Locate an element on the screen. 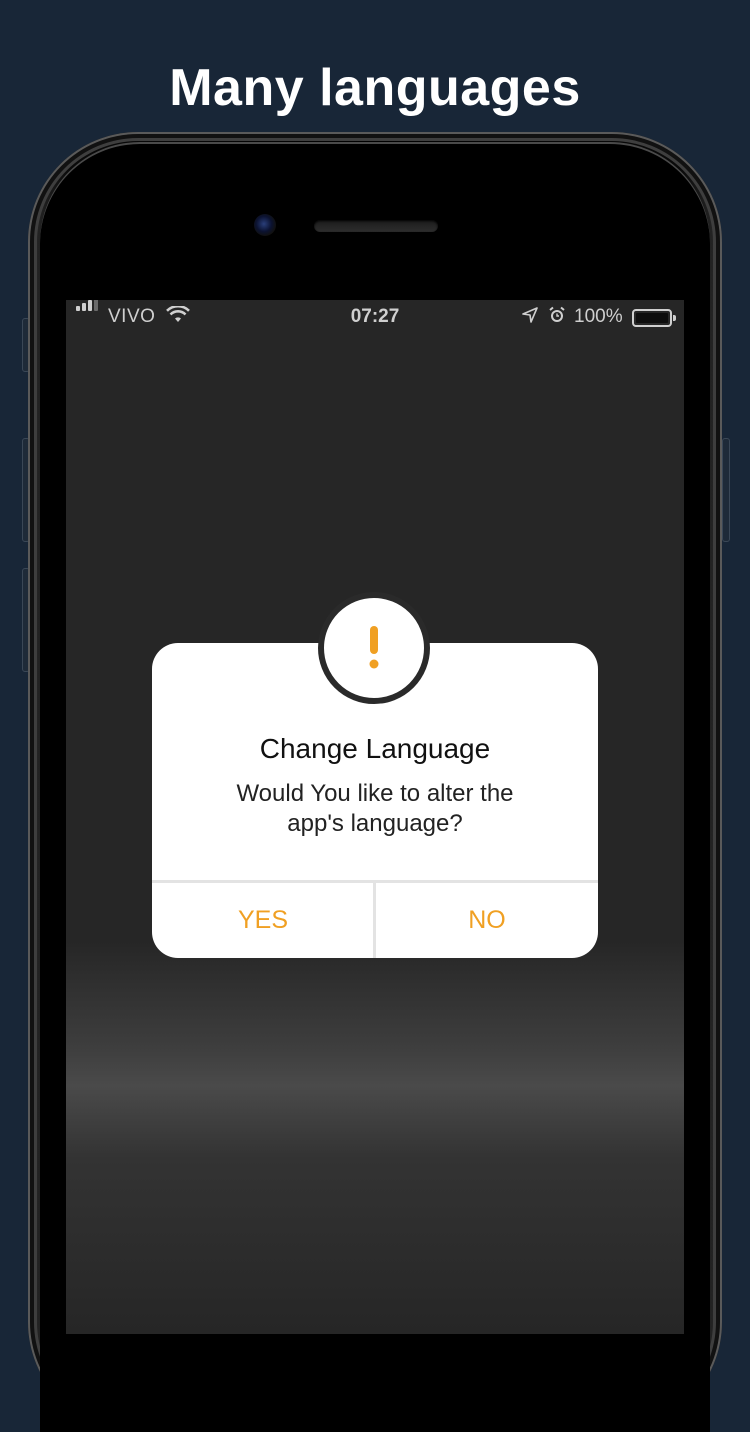  alert-badge is located at coordinates (374, 648).